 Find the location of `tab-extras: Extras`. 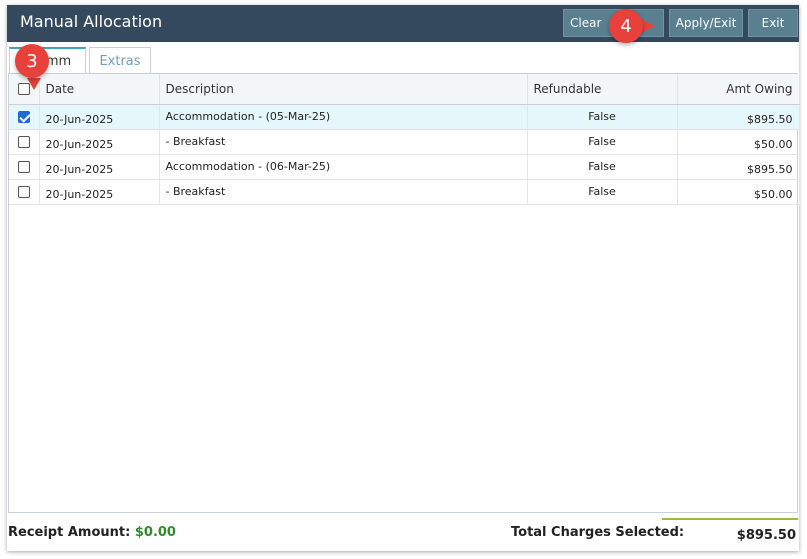

tab-extras: Extras is located at coordinates (120, 60).